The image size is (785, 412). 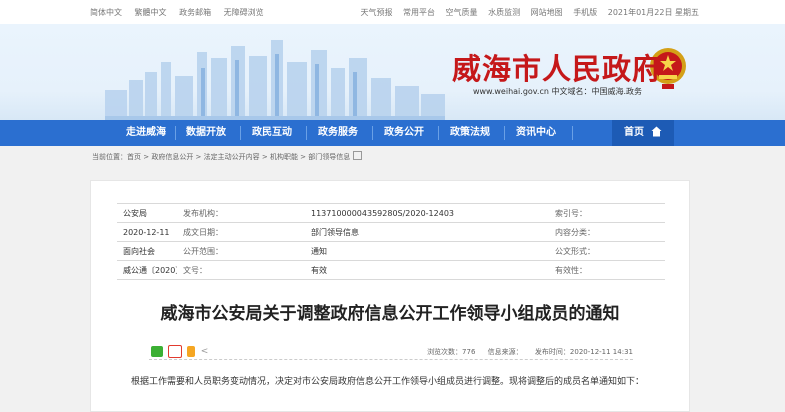 I want to click on meta-value: 公安局, so click(x=147, y=213).